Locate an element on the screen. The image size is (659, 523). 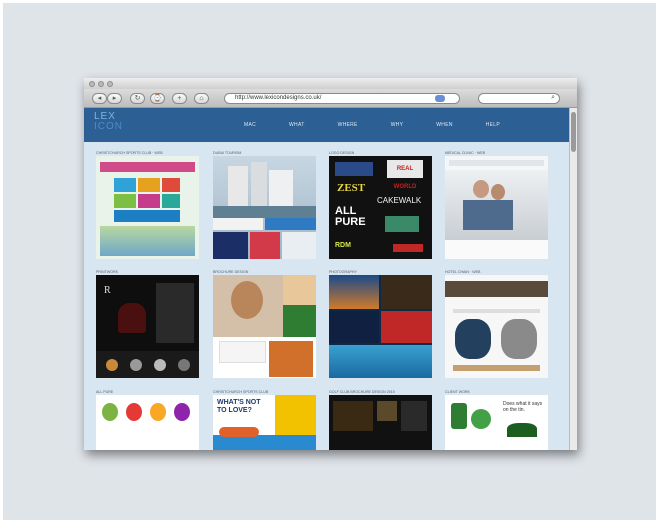
portfolio-tile: BROCHURE DESIGN is located at coordinates (264, 323).